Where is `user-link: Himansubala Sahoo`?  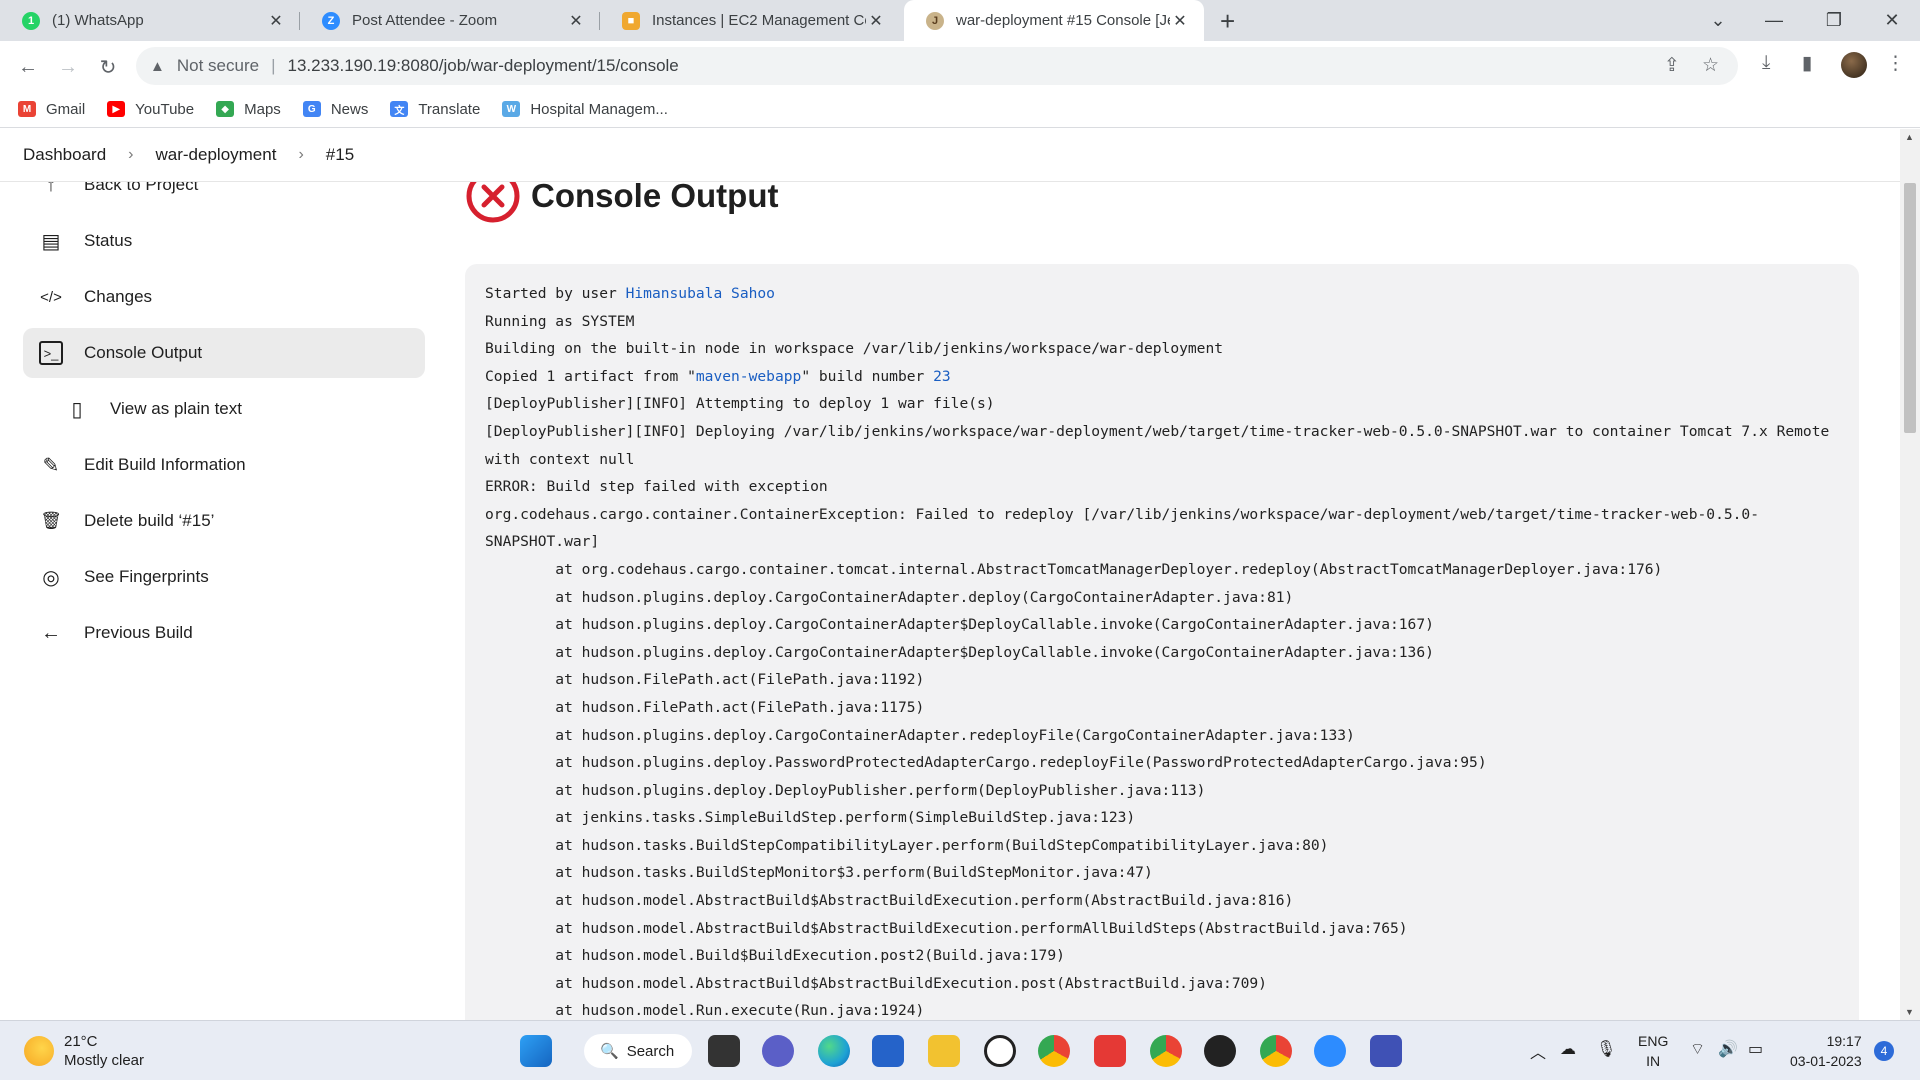
user-link: Himansubala Sahoo is located at coordinates (700, 293).